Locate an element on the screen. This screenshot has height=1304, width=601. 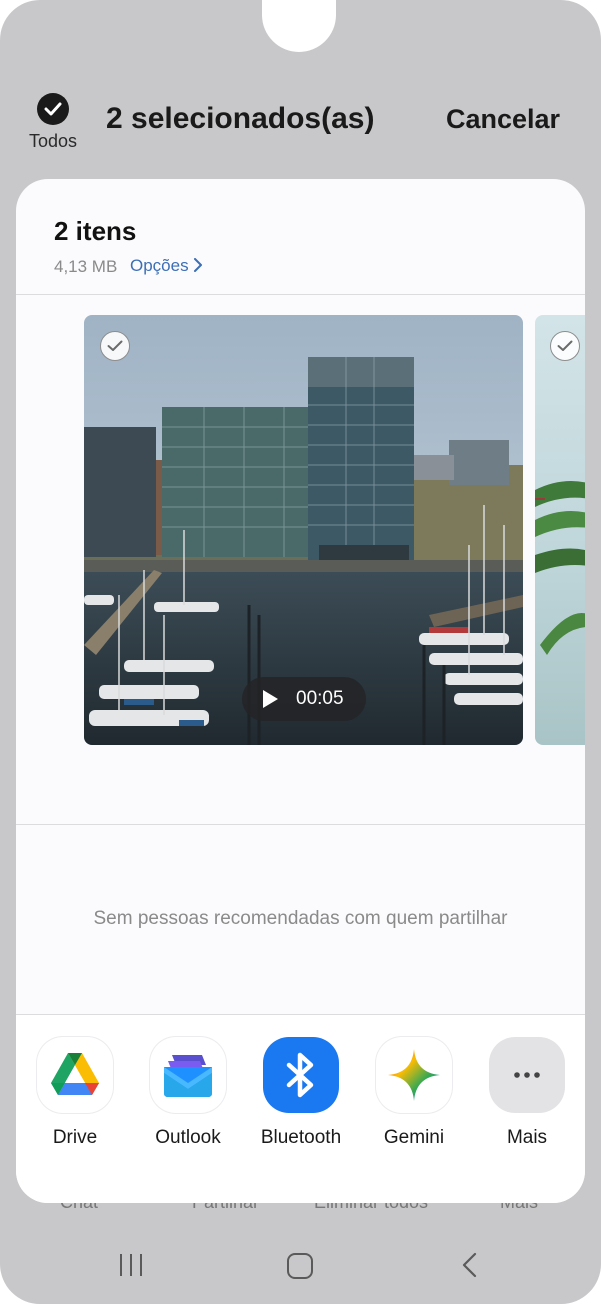
camera-notch is located at coordinates (299, 26).